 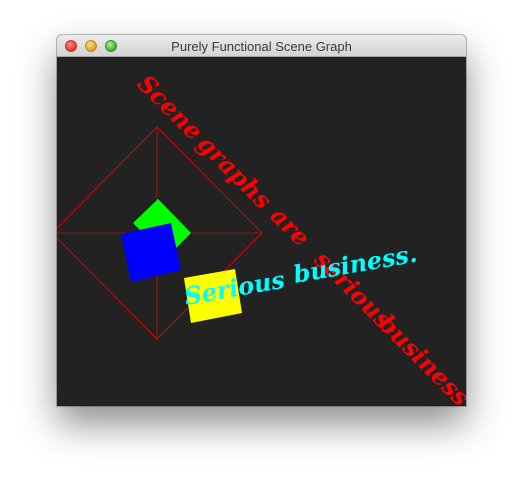 What do you see at coordinates (290, 226) in the screenshot?
I see `red-word-are: are` at bounding box center [290, 226].